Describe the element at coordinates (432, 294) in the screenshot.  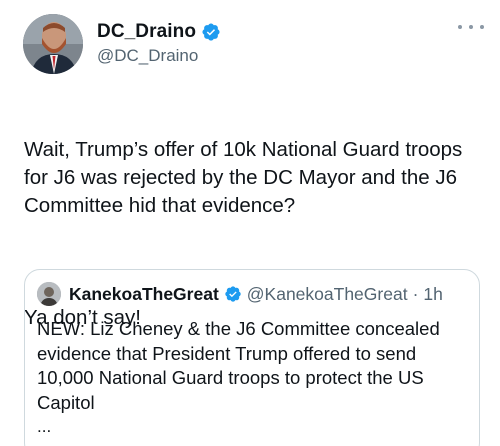
I see `quoted-tweet-timestamp: 1h` at that location.